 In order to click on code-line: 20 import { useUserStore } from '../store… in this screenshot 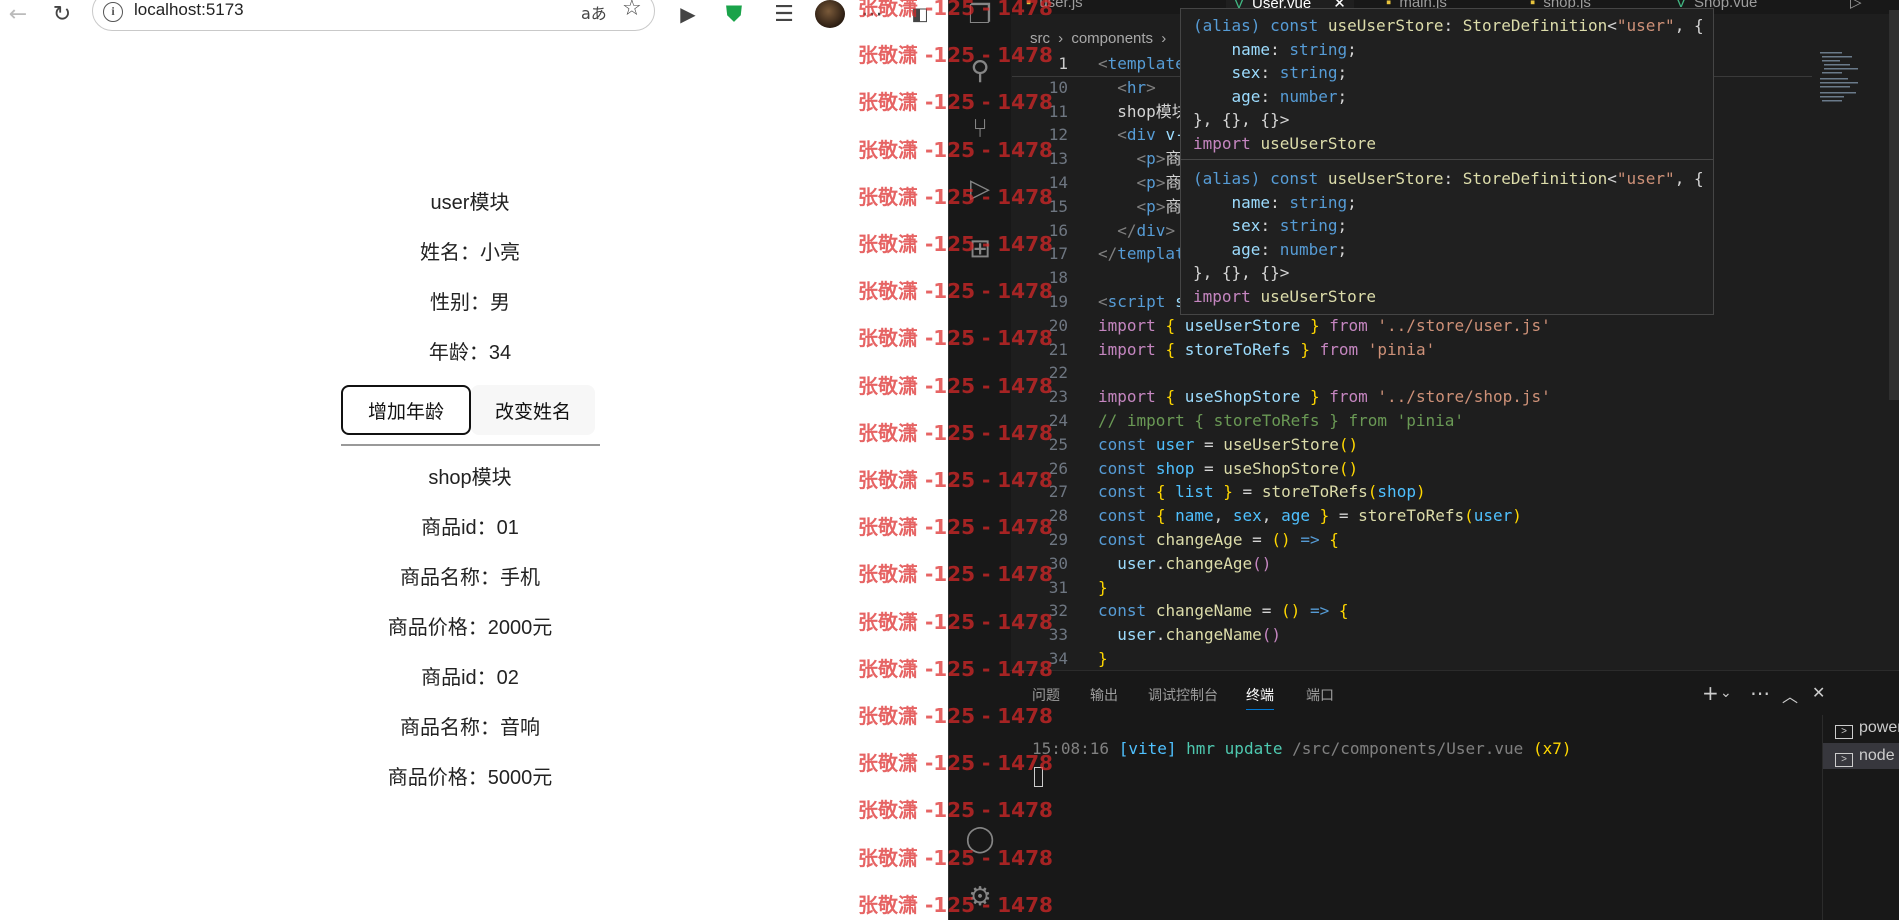, I will do `click(1280, 326)`.